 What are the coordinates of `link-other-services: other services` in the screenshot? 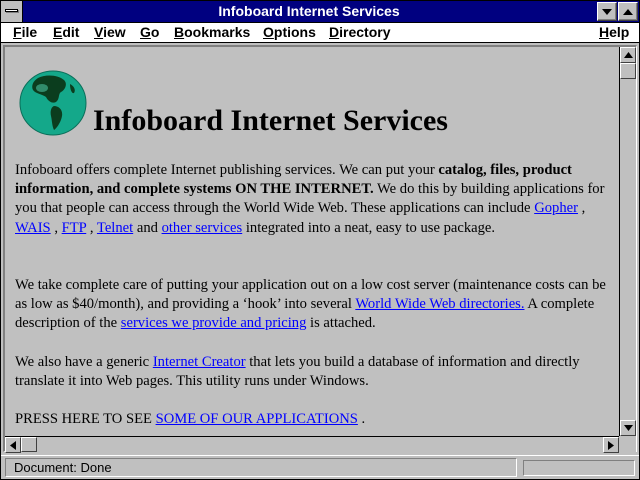 It's located at (202, 228).